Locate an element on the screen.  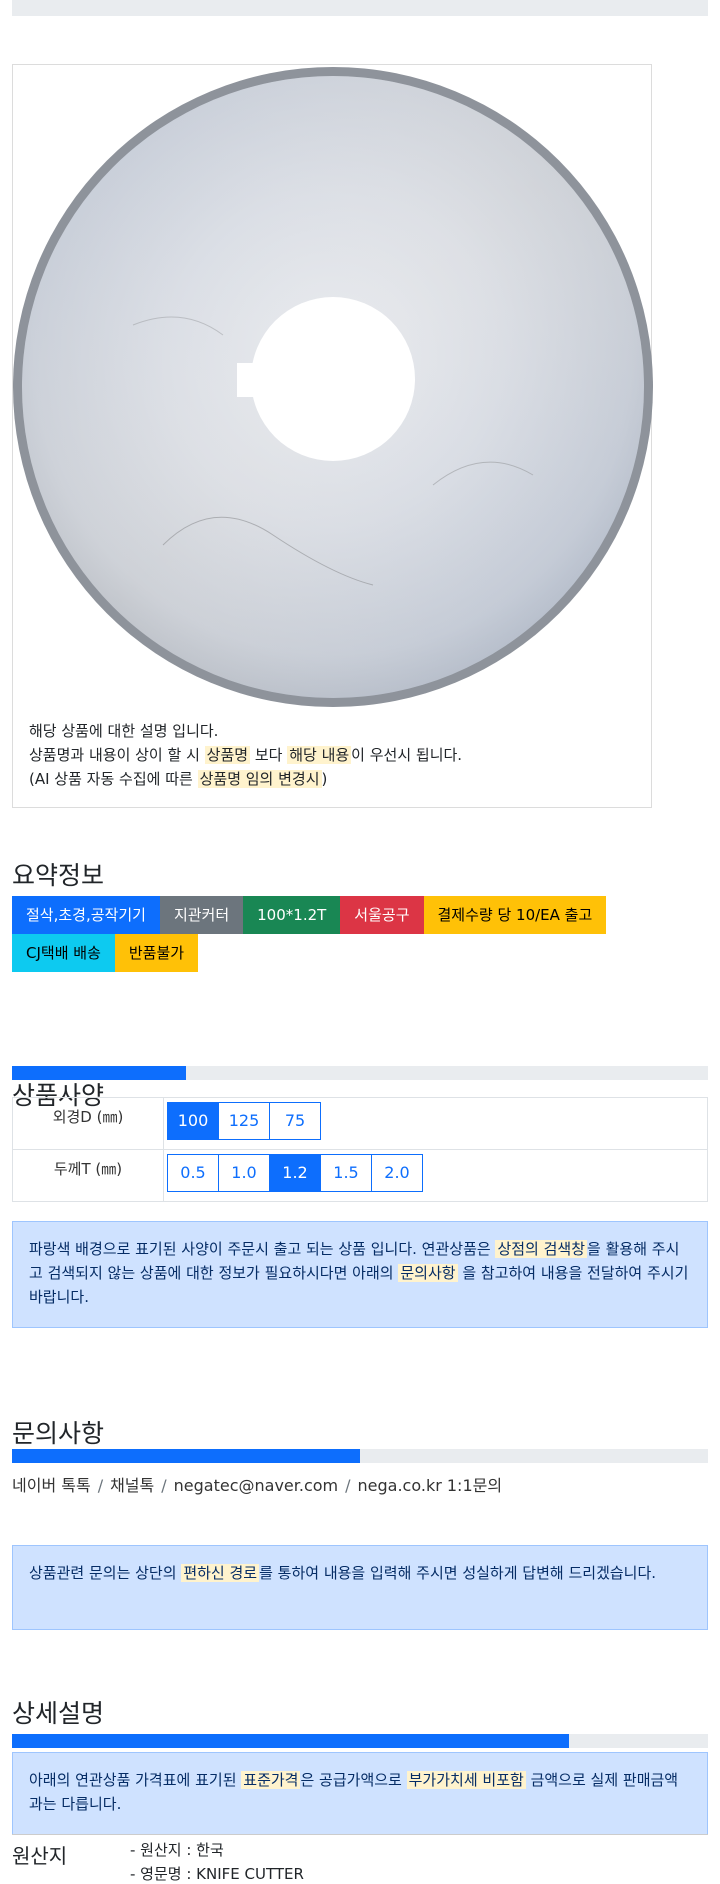
notice-highlight: 상점의 검색창 is located at coordinates (541, 1249).